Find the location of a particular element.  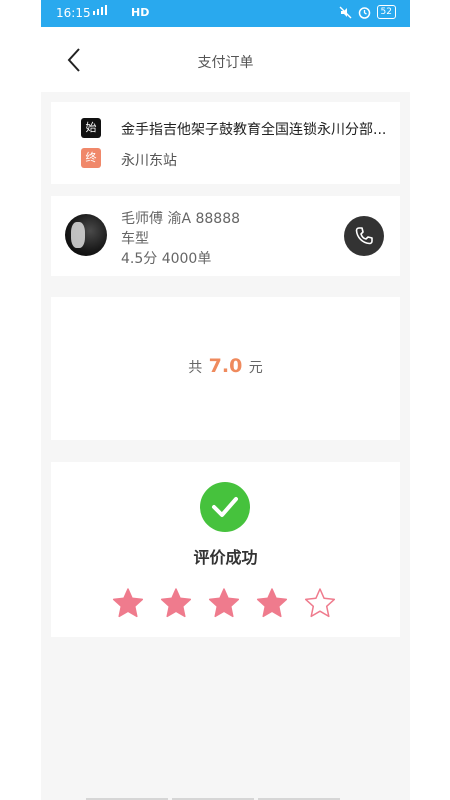

driver-rating-orders: 4.5分 4000单 is located at coordinates (166, 259).